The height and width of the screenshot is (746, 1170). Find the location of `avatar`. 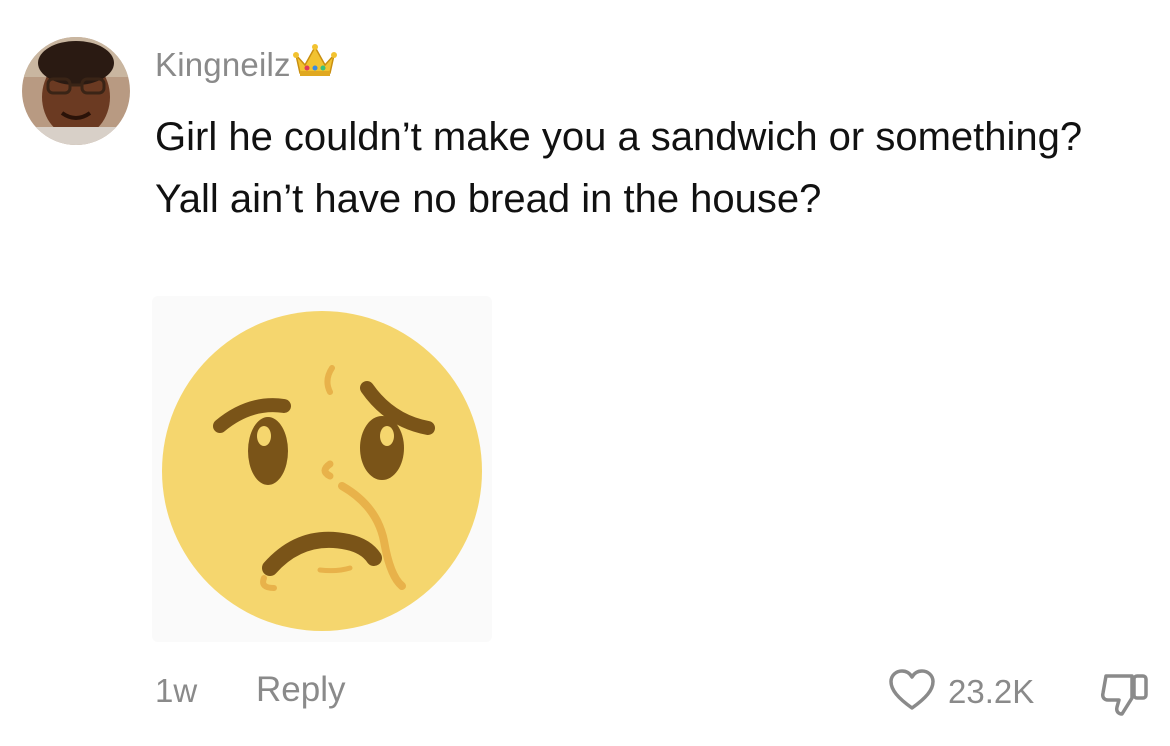

avatar is located at coordinates (76, 91).